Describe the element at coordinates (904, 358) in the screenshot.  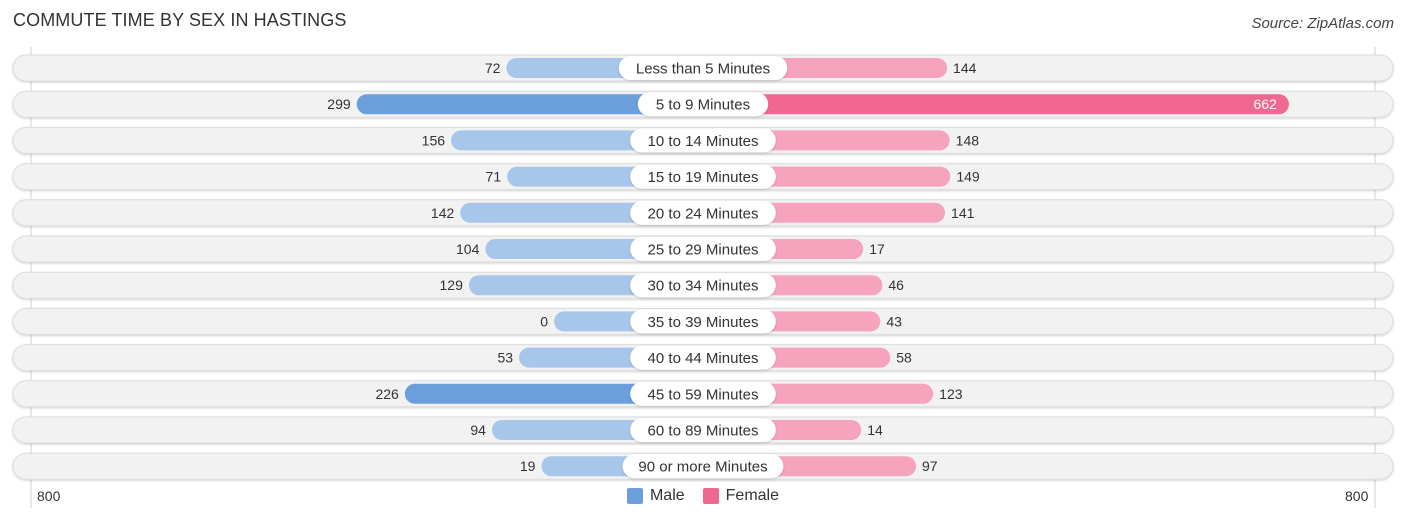
I see `value-label-female: 58` at that location.